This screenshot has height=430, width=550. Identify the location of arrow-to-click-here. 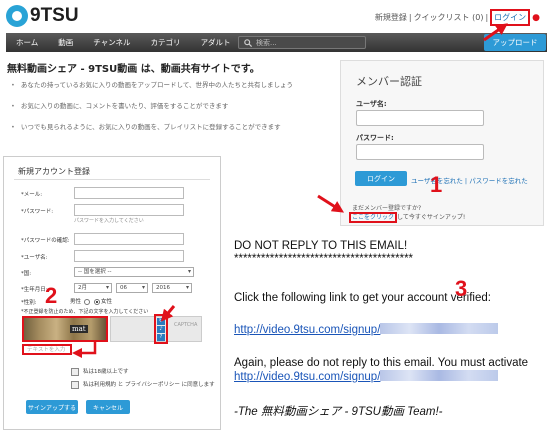
(331, 203).